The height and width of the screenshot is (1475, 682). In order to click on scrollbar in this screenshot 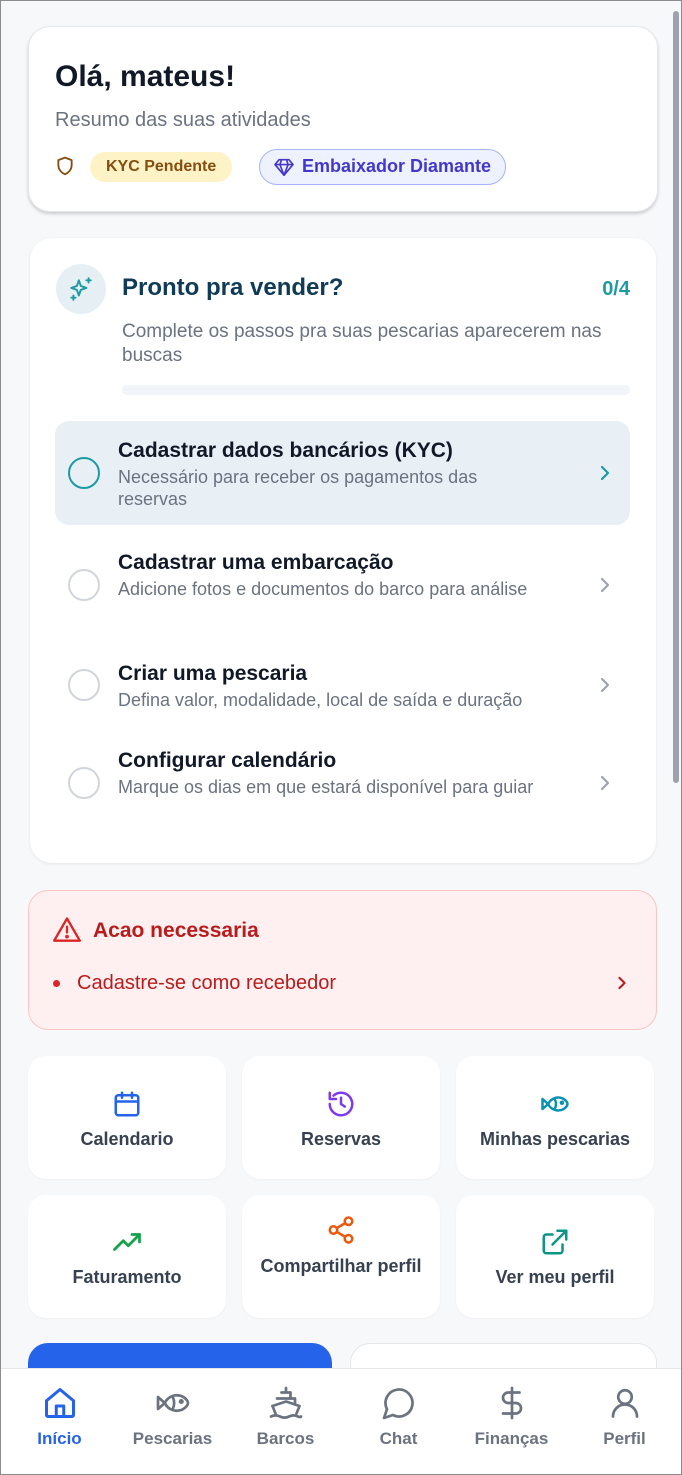, I will do `click(676, 397)`.